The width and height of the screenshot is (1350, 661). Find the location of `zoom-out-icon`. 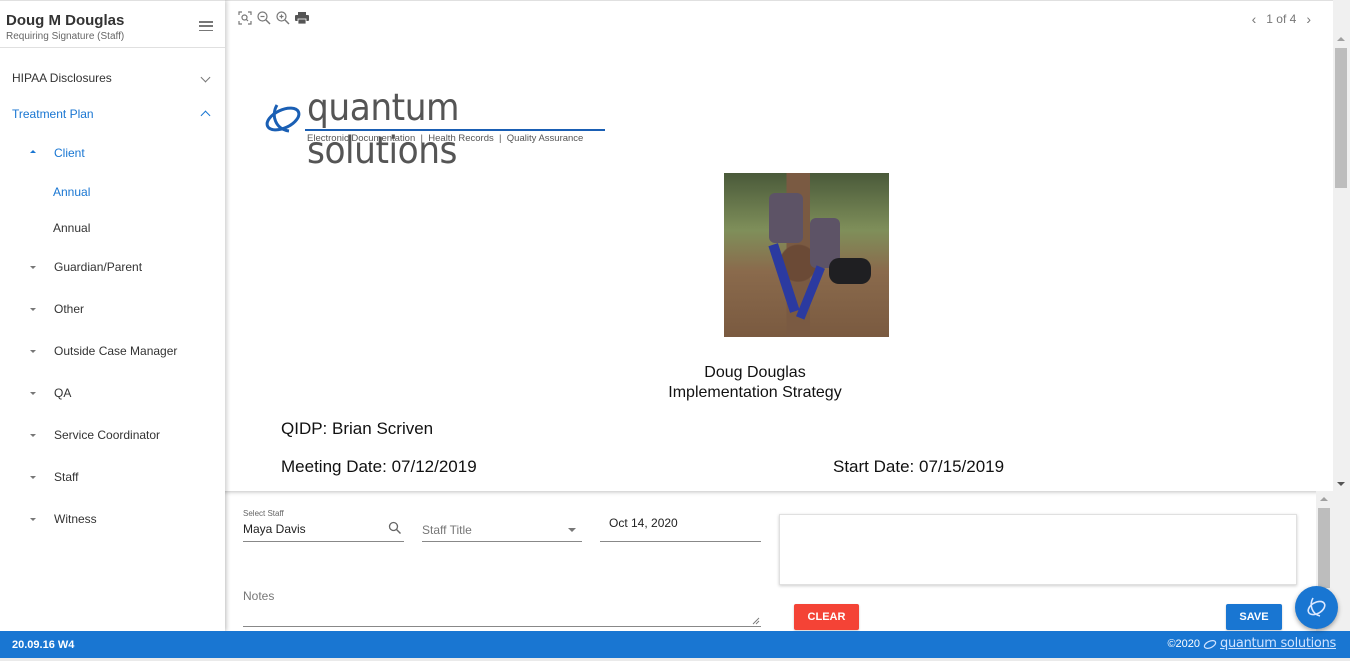

zoom-out-icon is located at coordinates (264, 18).